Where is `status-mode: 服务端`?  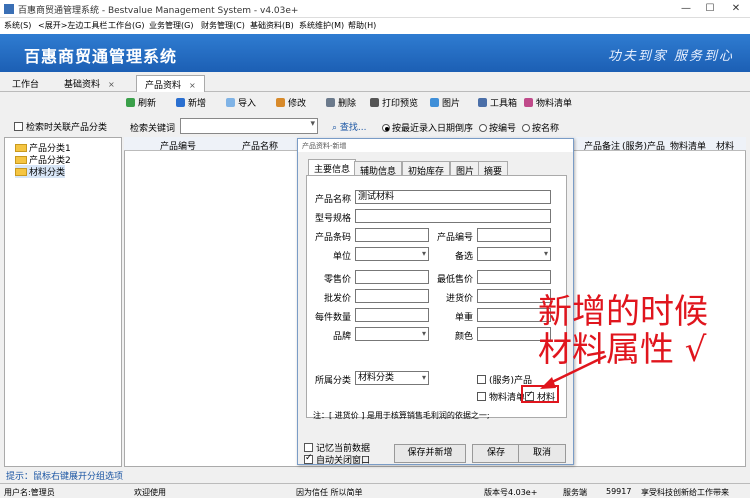 status-mode: 服务端 is located at coordinates (575, 492).